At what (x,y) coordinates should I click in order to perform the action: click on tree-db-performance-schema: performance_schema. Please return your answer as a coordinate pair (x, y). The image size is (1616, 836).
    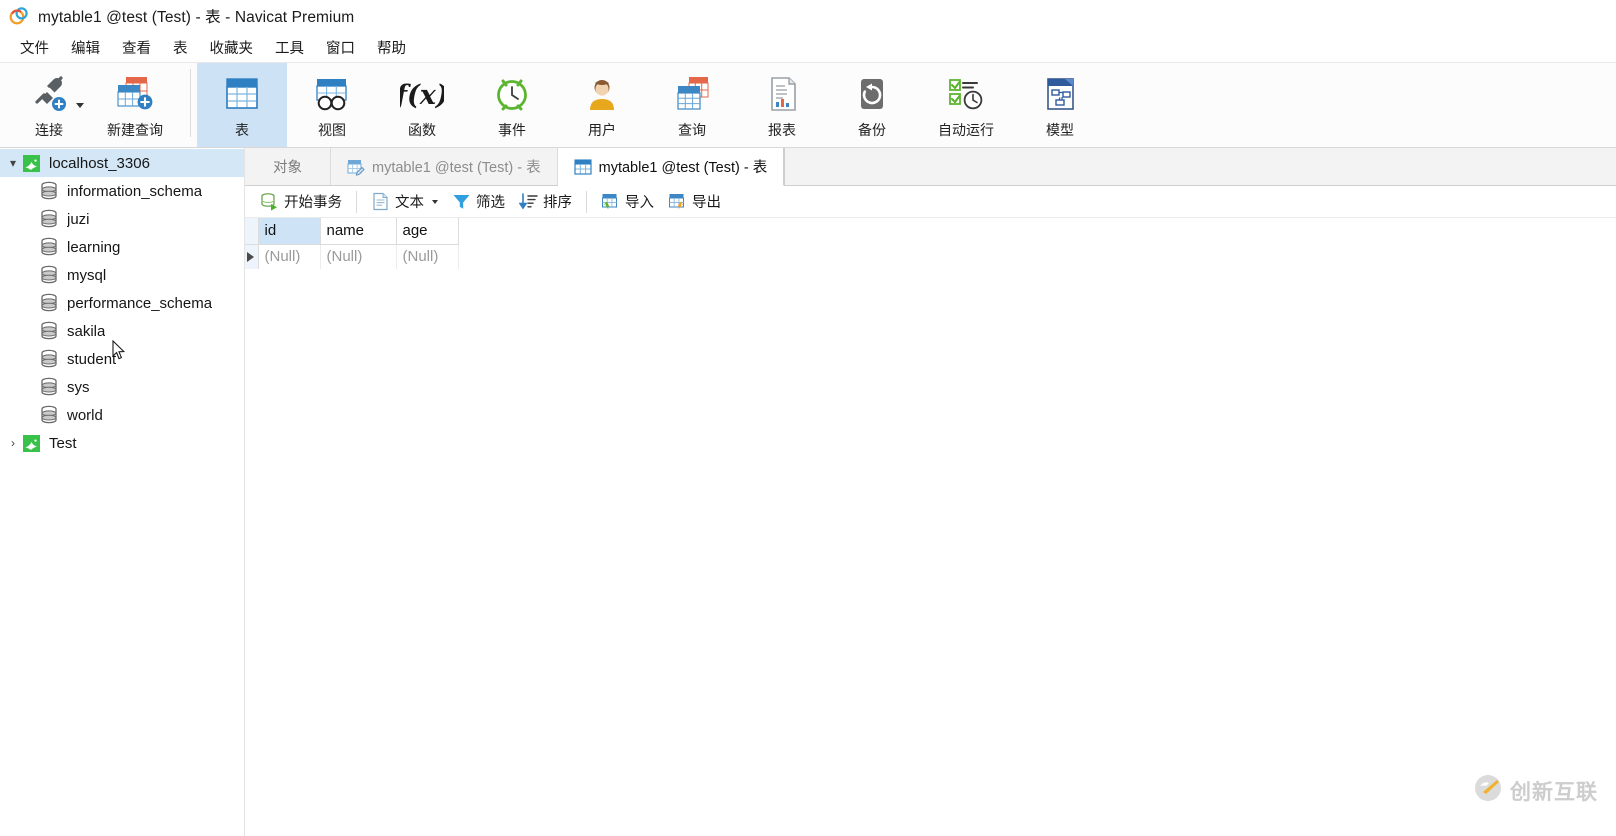
    Looking at the image, I should click on (122, 303).